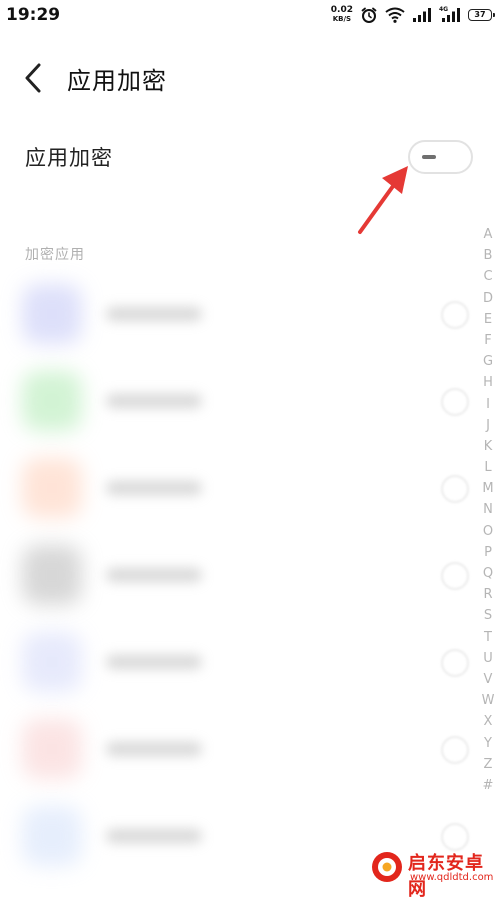 Image resolution: width=500 pixels, height=901 pixels. Describe the element at coordinates (488, 361) in the screenshot. I see `alphabet-index-letter: G` at that location.